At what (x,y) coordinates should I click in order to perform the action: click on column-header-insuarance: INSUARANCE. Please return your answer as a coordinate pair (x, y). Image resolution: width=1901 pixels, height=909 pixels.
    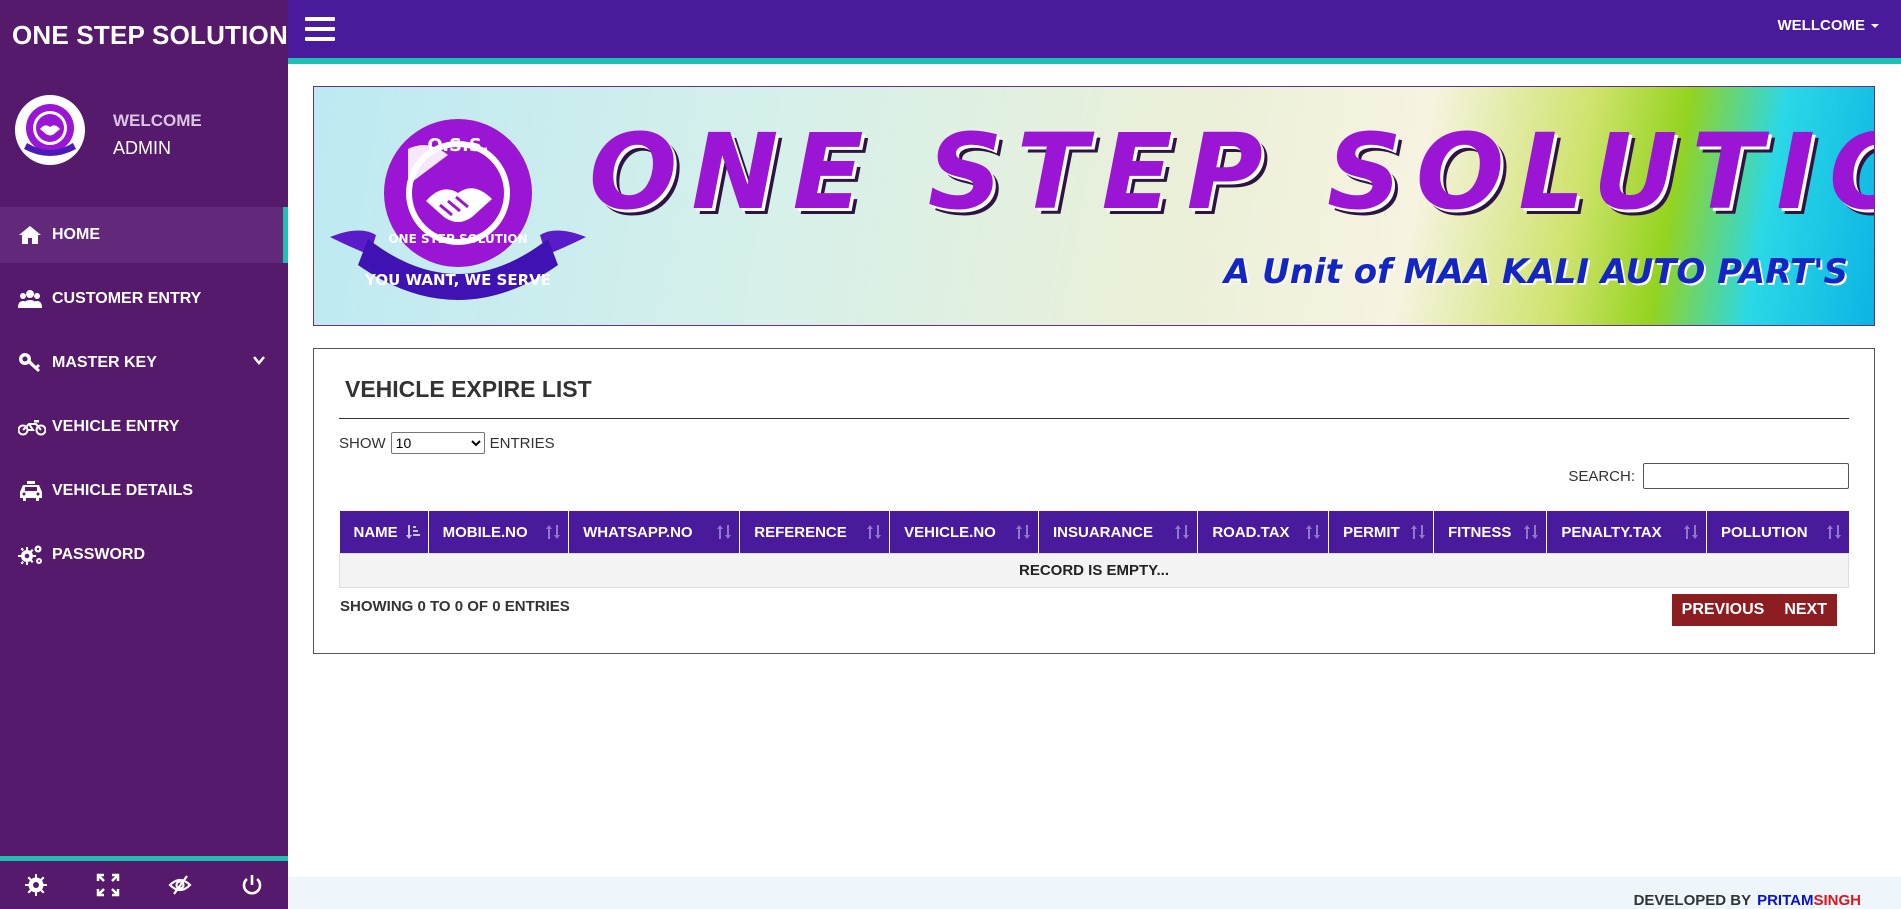
    Looking at the image, I should click on (1118, 532).